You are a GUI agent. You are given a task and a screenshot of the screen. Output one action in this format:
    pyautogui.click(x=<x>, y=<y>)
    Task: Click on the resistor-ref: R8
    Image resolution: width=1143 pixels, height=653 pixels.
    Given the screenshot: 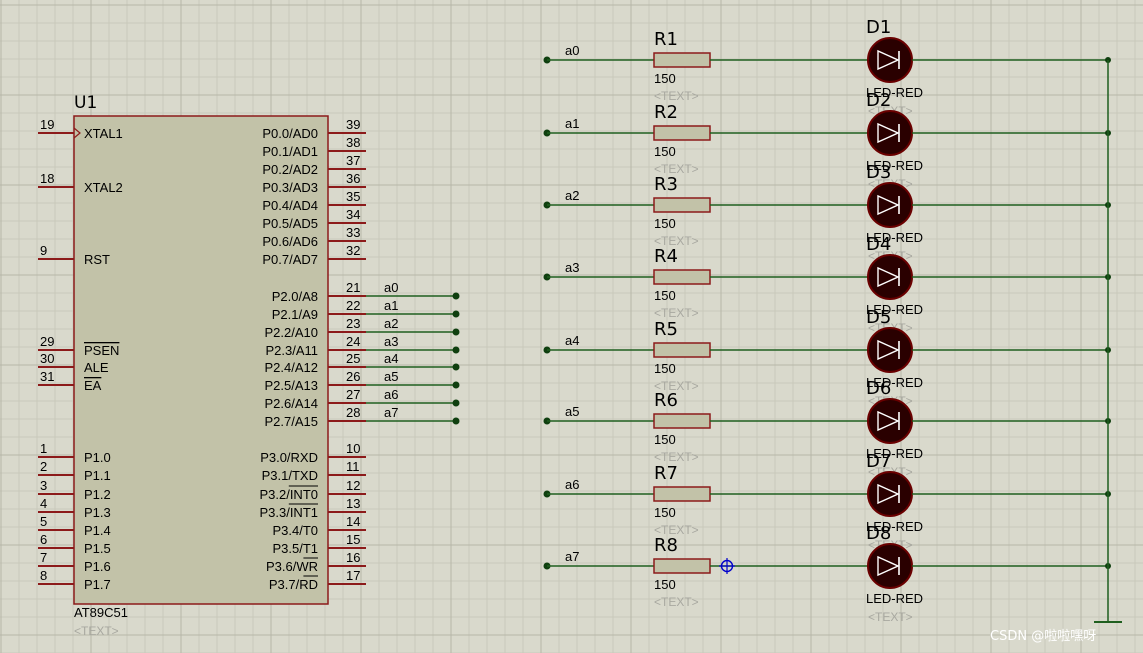 What is the action you would take?
    pyautogui.click(x=666, y=545)
    